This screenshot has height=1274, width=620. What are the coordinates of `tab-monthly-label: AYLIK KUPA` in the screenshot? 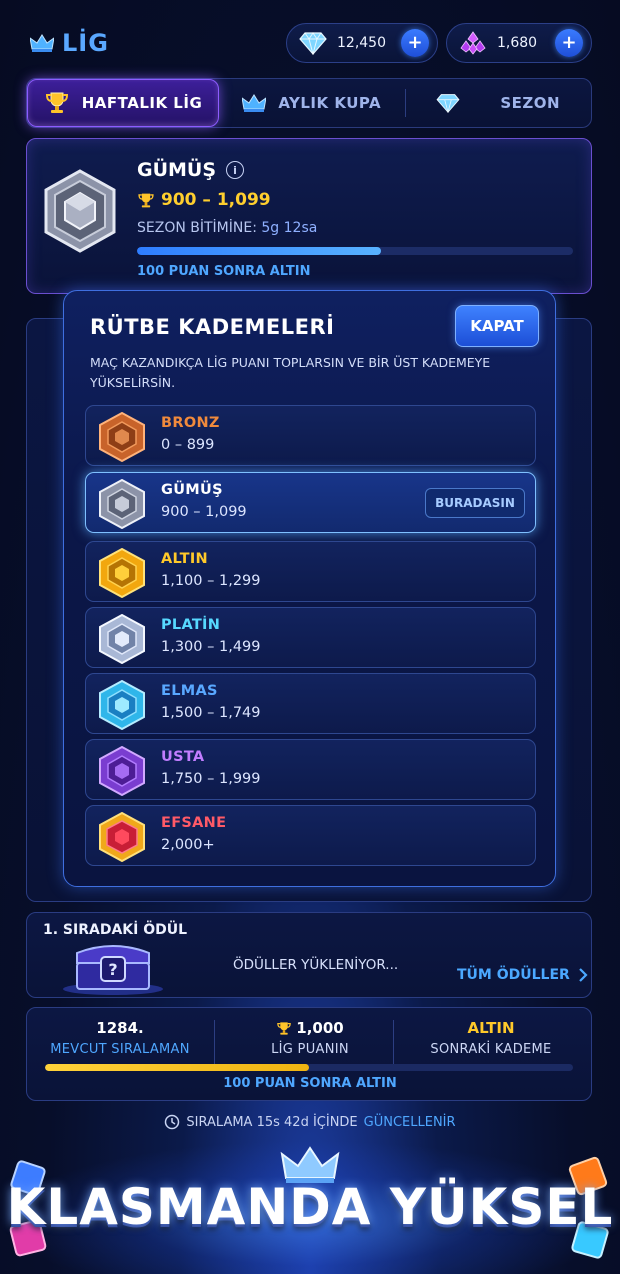 It's located at (330, 103).